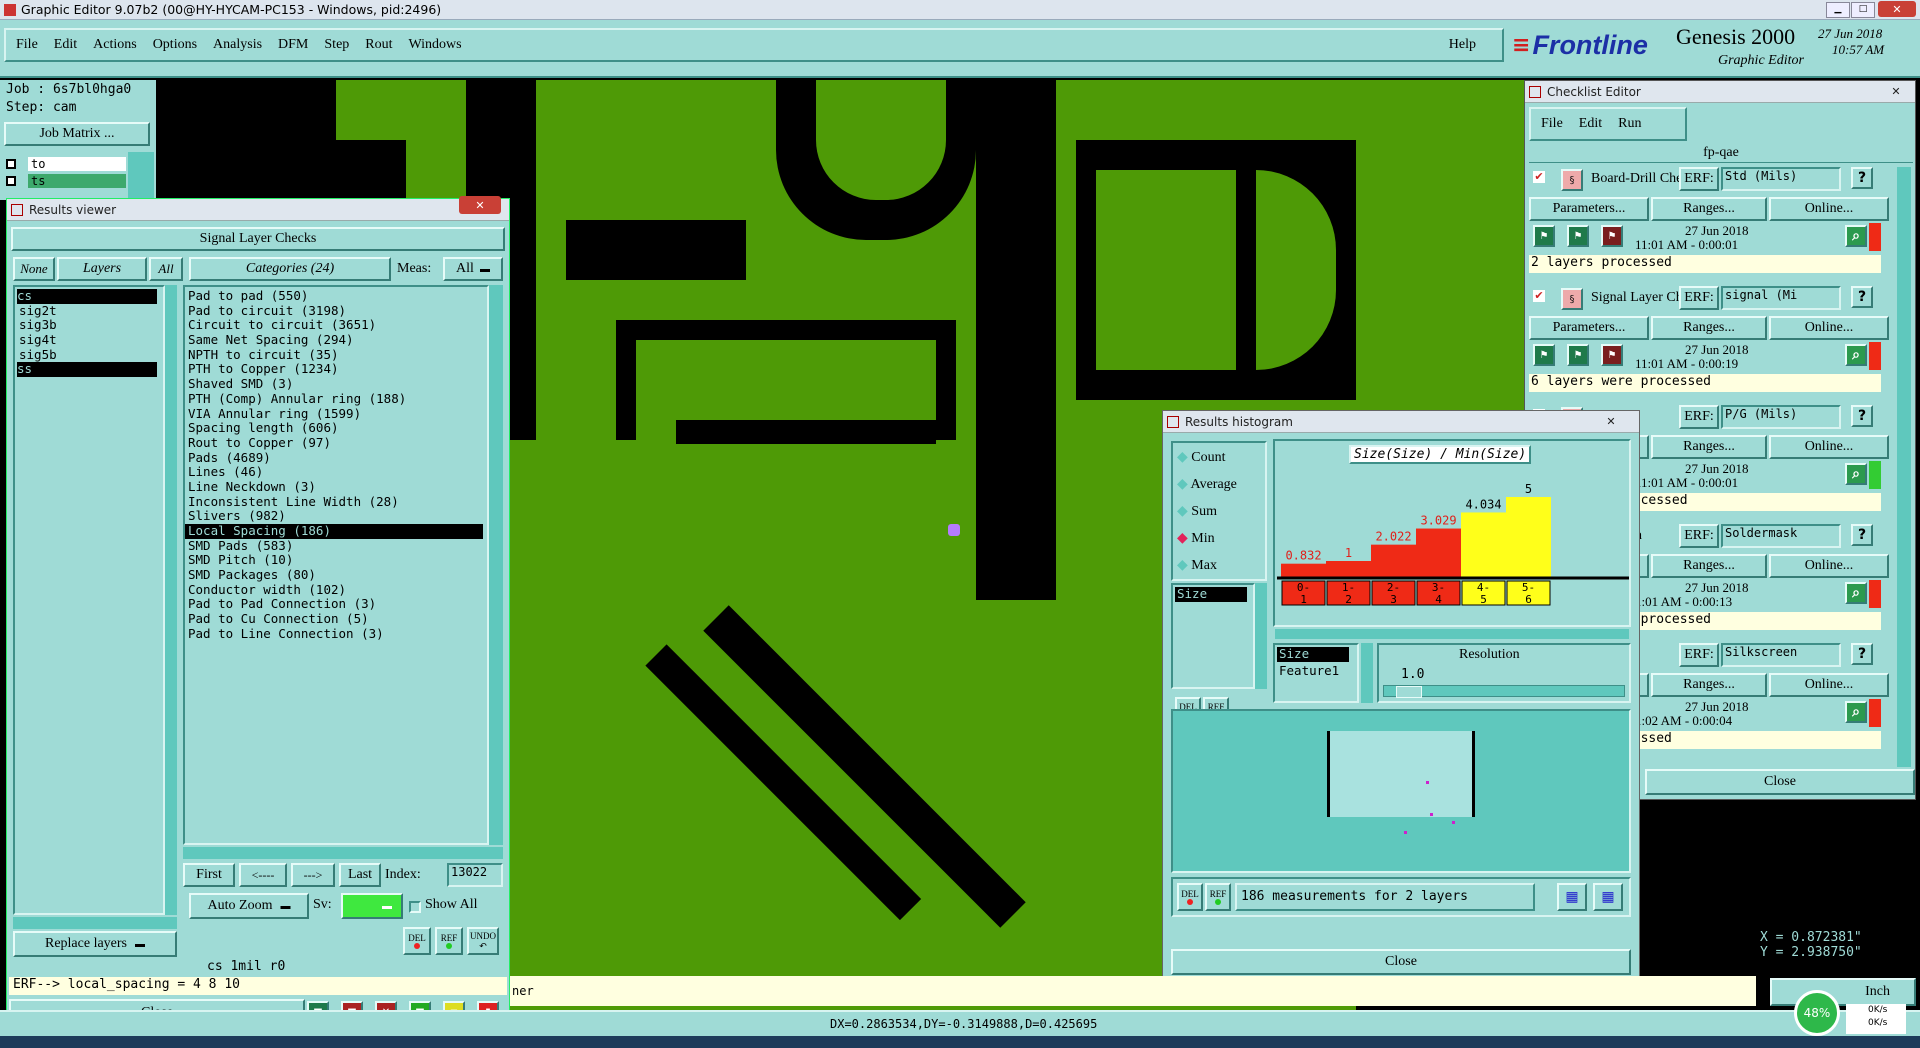 This screenshot has width=1920, height=1048. What do you see at coordinates (336, 443) in the screenshot?
I see `list-item: Rout to Copper (97)` at bounding box center [336, 443].